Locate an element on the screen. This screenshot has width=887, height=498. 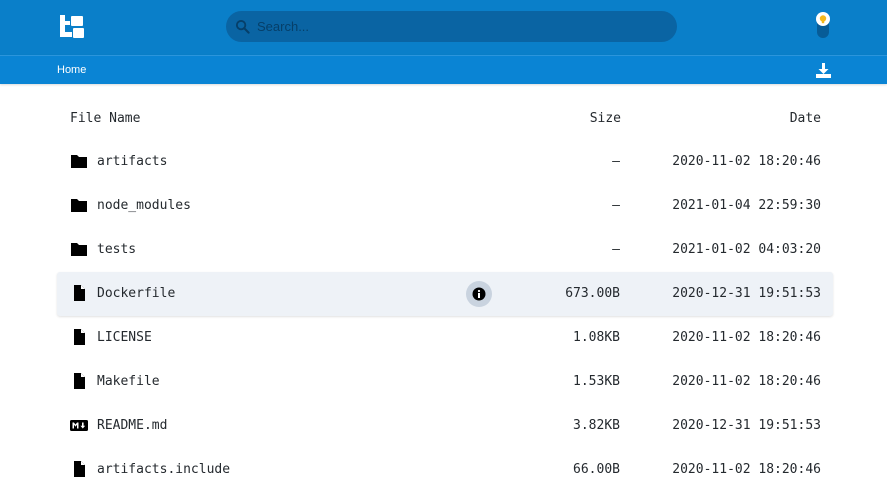
breadcrumb-home: Home is located at coordinates (71, 70).